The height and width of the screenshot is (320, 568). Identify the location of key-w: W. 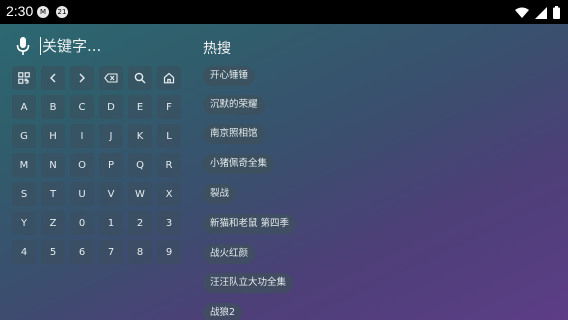
(140, 194).